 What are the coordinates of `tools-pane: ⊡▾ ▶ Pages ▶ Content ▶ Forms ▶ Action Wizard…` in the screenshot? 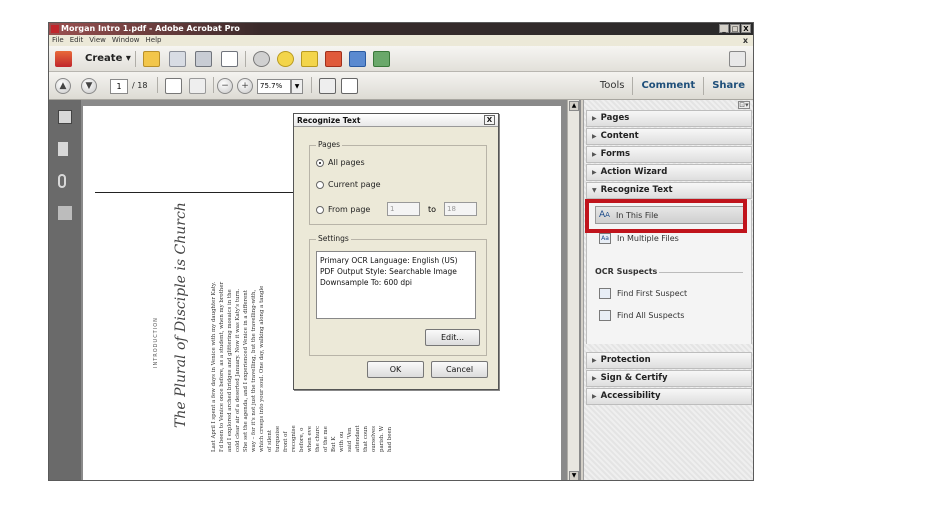 It's located at (668, 290).